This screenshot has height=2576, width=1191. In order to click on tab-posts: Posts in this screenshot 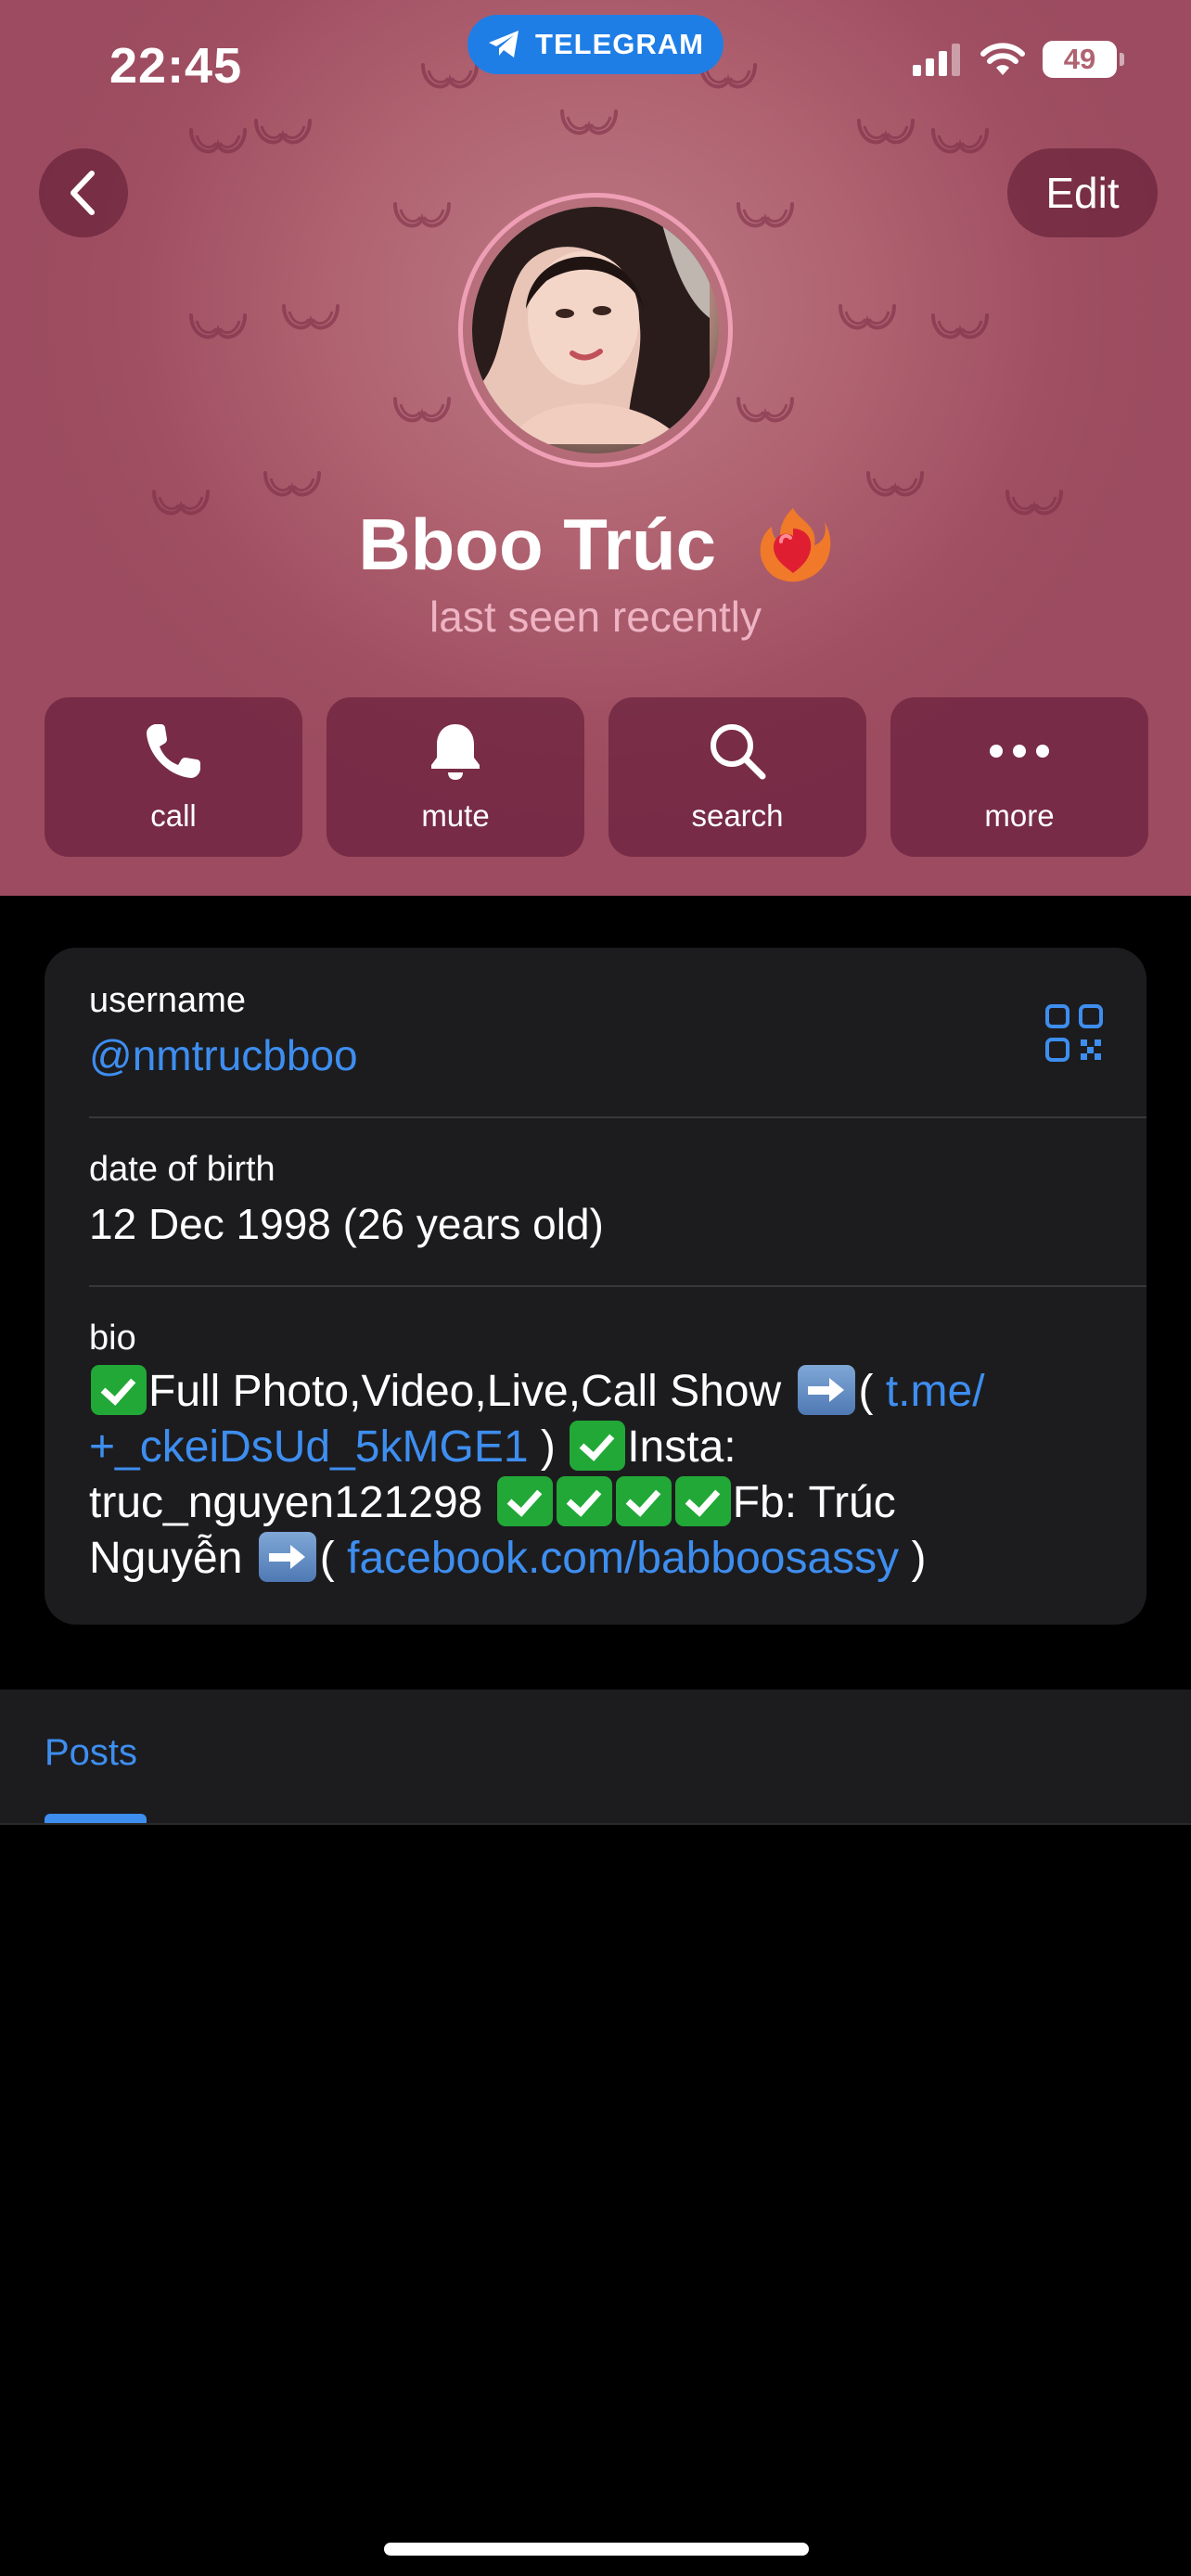, I will do `click(91, 1753)`.